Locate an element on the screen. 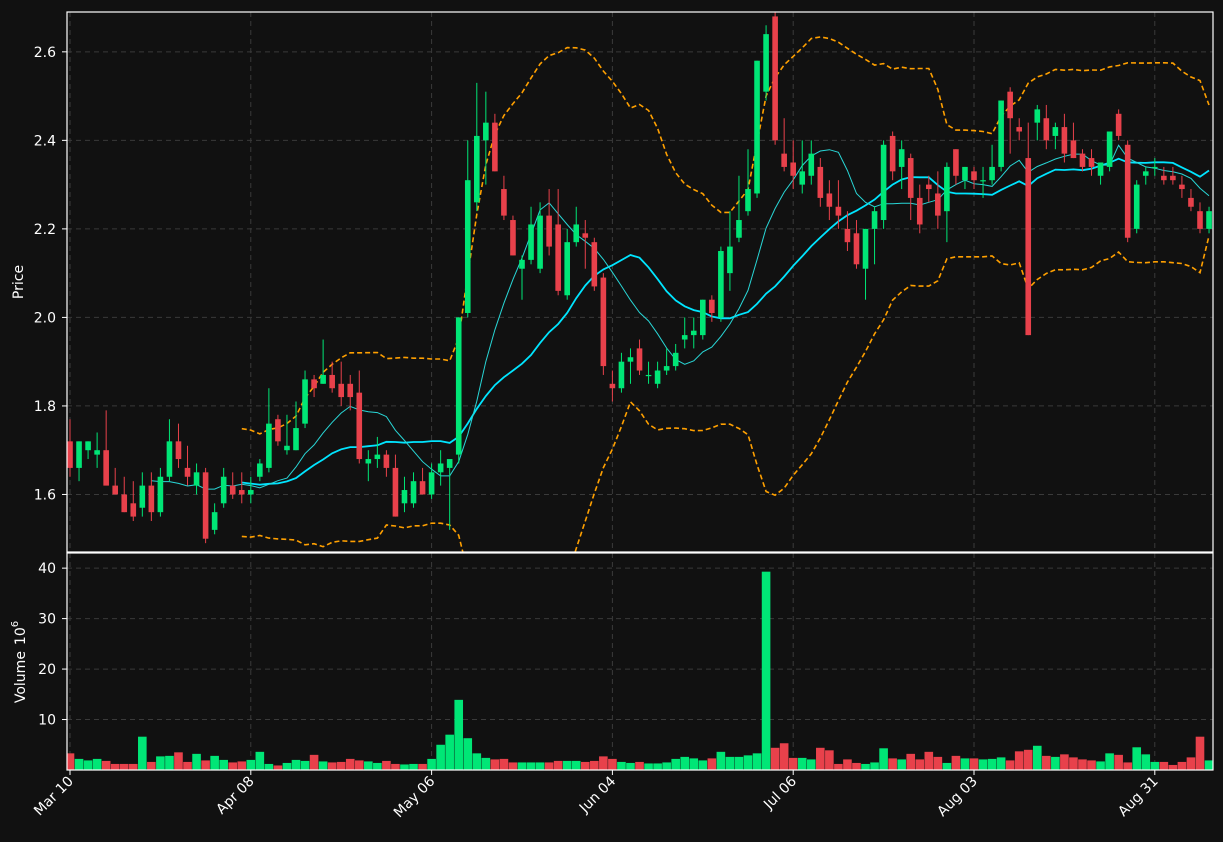 The width and height of the screenshot is (1223, 842). volume-axis-title: Volume 106 is located at coordinates (19, 662).